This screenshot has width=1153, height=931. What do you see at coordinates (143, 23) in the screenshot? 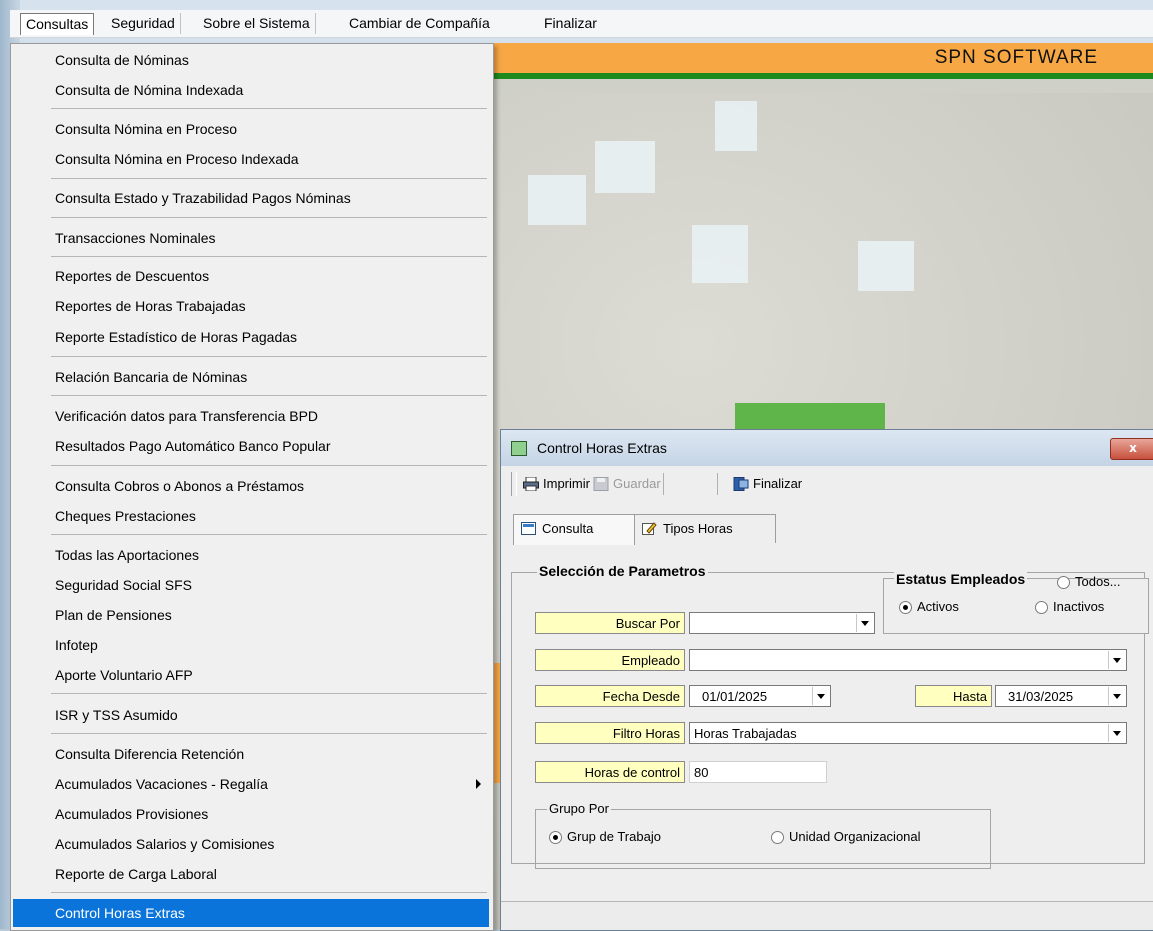
I see `menu-seguridad: Seguridad` at bounding box center [143, 23].